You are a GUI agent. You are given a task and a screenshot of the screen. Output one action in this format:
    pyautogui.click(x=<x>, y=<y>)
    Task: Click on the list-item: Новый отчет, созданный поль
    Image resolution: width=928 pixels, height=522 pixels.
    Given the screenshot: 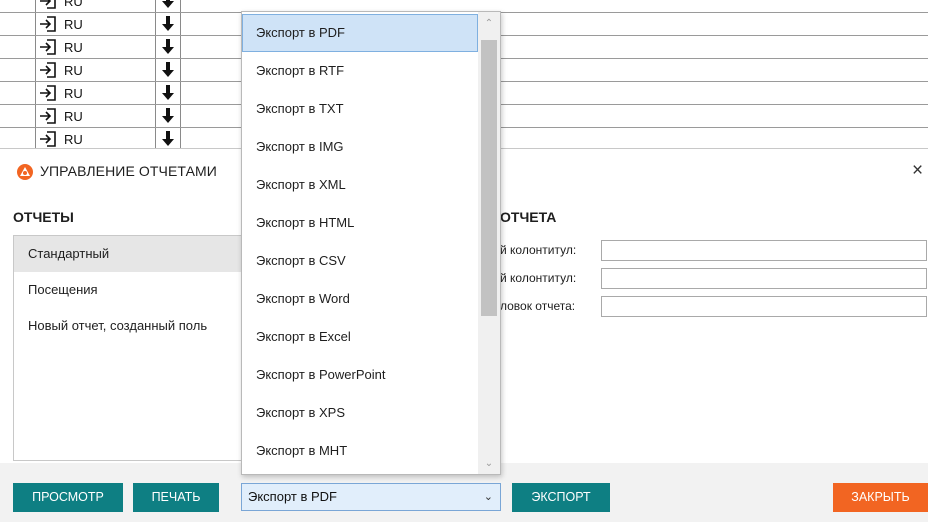 What is the action you would take?
    pyautogui.click(x=143, y=326)
    